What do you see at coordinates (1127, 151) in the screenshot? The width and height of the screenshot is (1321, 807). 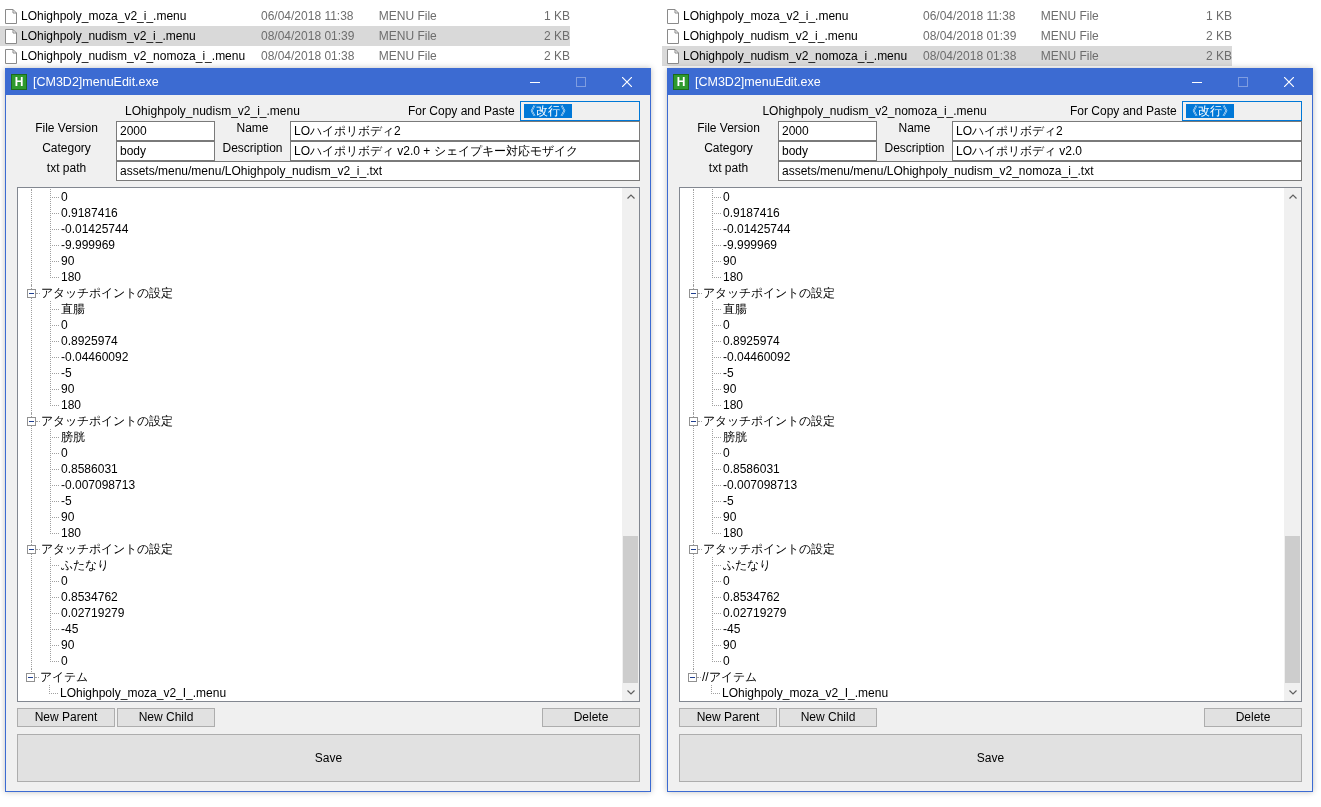 I see `input-field: LOハイポリボディ v2.0` at bounding box center [1127, 151].